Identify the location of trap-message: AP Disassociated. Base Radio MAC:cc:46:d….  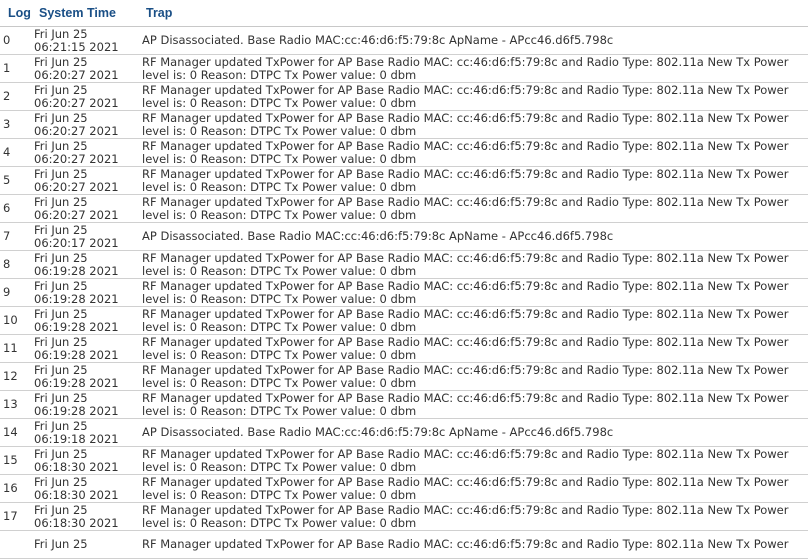
(472, 432).